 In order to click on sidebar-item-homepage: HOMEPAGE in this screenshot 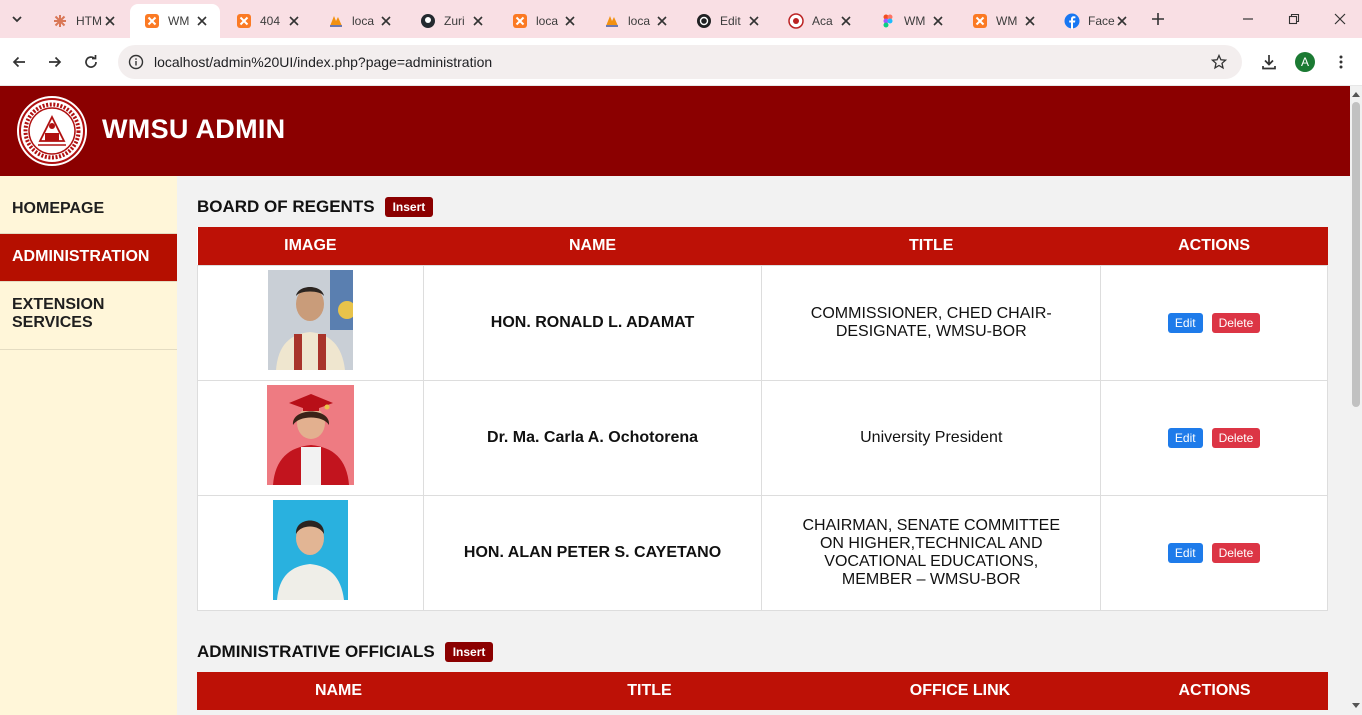, I will do `click(88, 205)`.